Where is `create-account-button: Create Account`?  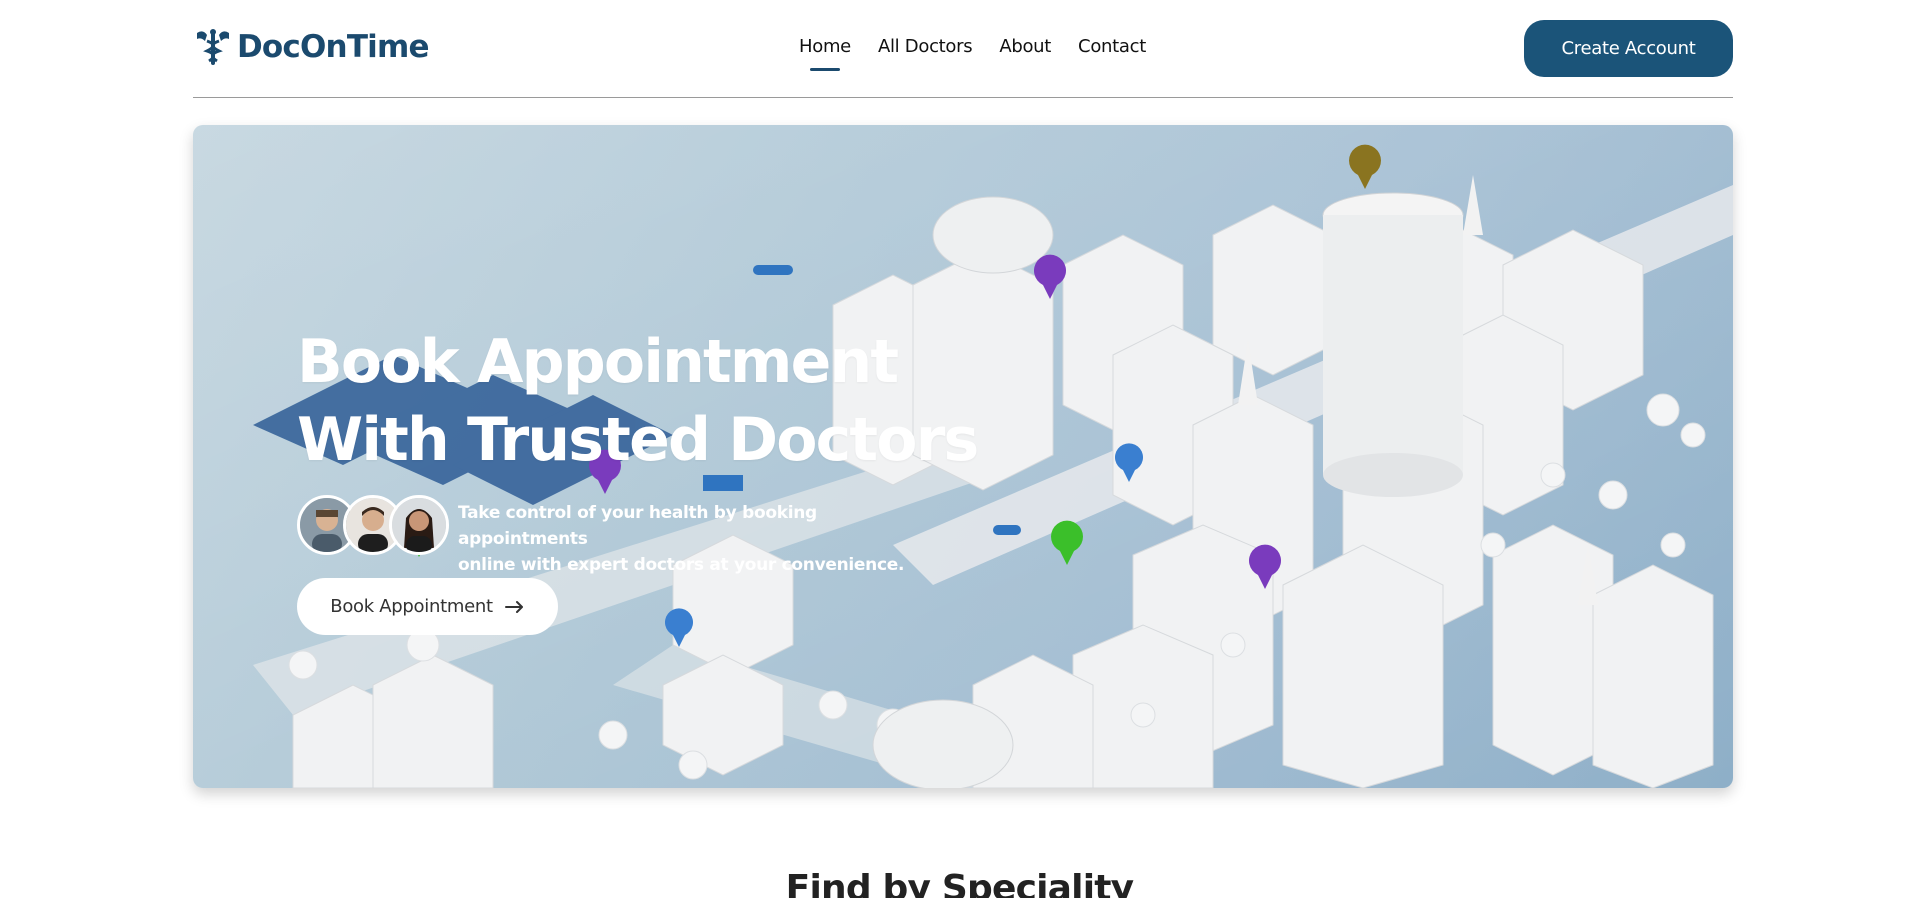 create-account-button: Create Account is located at coordinates (1628, 48).